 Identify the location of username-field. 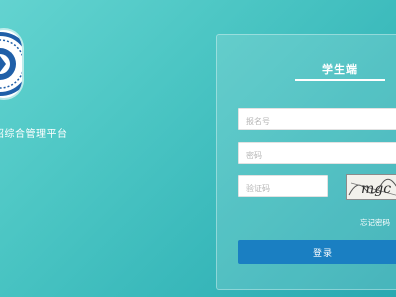
(317, 120).